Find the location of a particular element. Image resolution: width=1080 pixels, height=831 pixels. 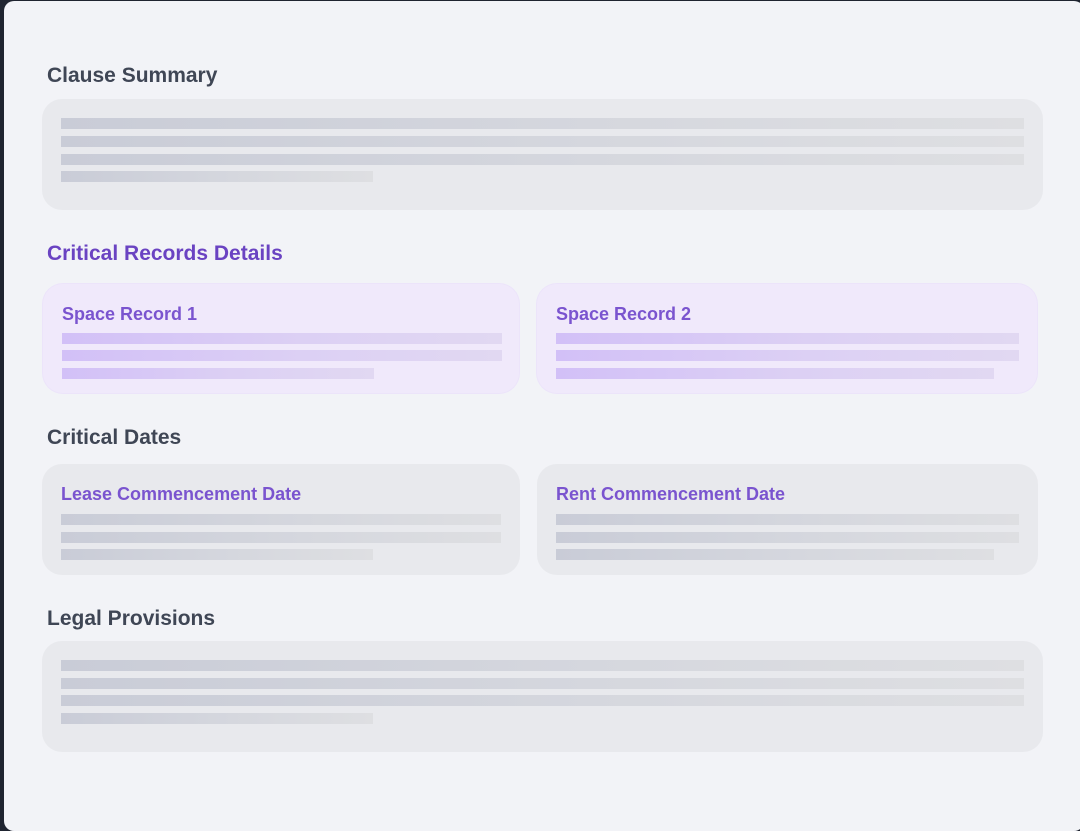

space-record-title: Space Record 2 is located at coordinates (624, 314).